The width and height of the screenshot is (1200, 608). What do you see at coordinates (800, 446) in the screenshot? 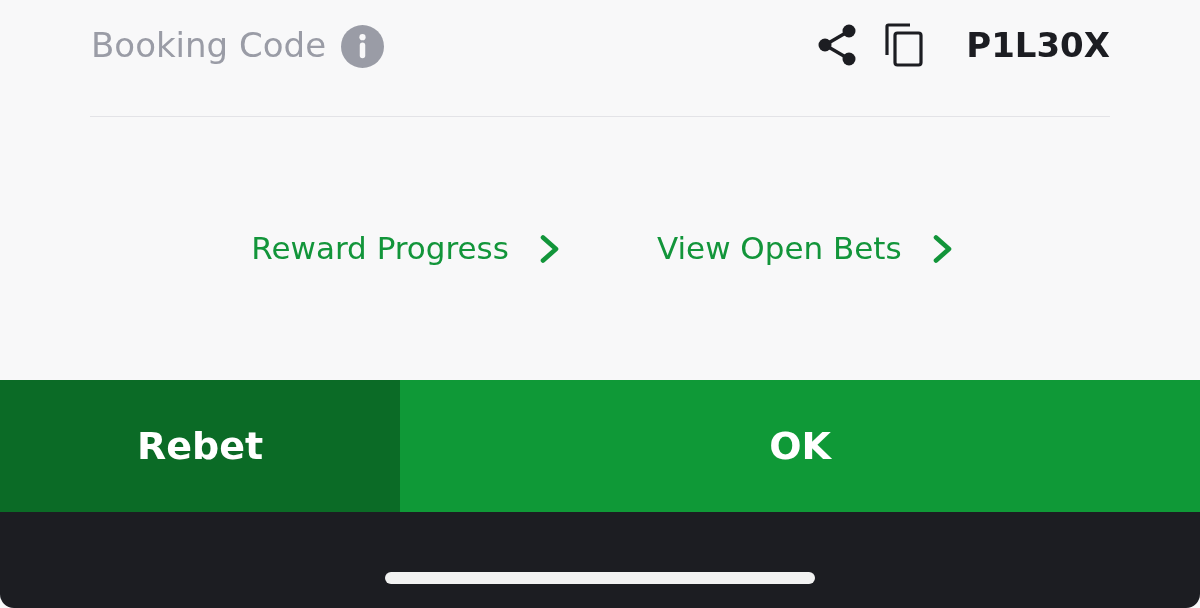
I see `ok-button: OK` at bounding box center [800, 446].